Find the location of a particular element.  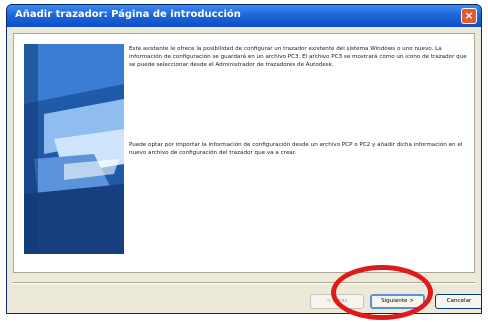

close-icon: × is located at coordinates (469, 15).